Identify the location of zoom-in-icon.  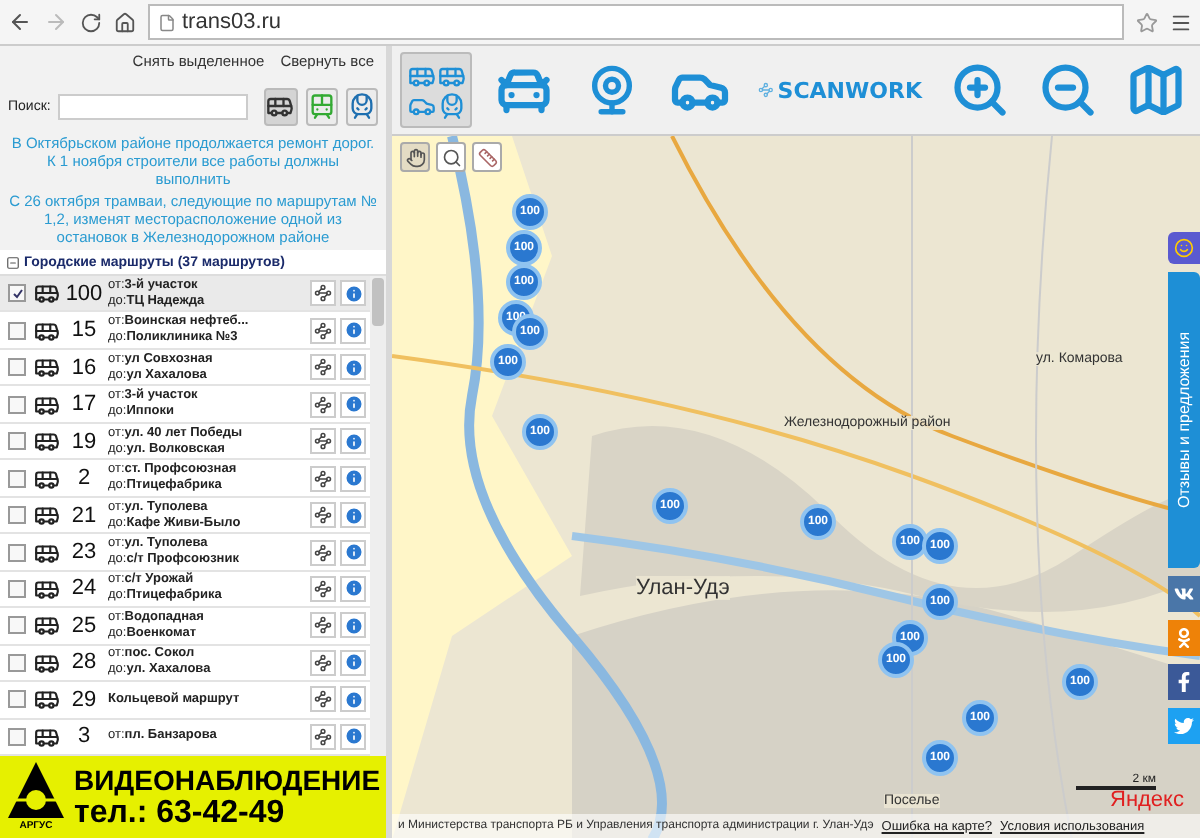
(980, 90).